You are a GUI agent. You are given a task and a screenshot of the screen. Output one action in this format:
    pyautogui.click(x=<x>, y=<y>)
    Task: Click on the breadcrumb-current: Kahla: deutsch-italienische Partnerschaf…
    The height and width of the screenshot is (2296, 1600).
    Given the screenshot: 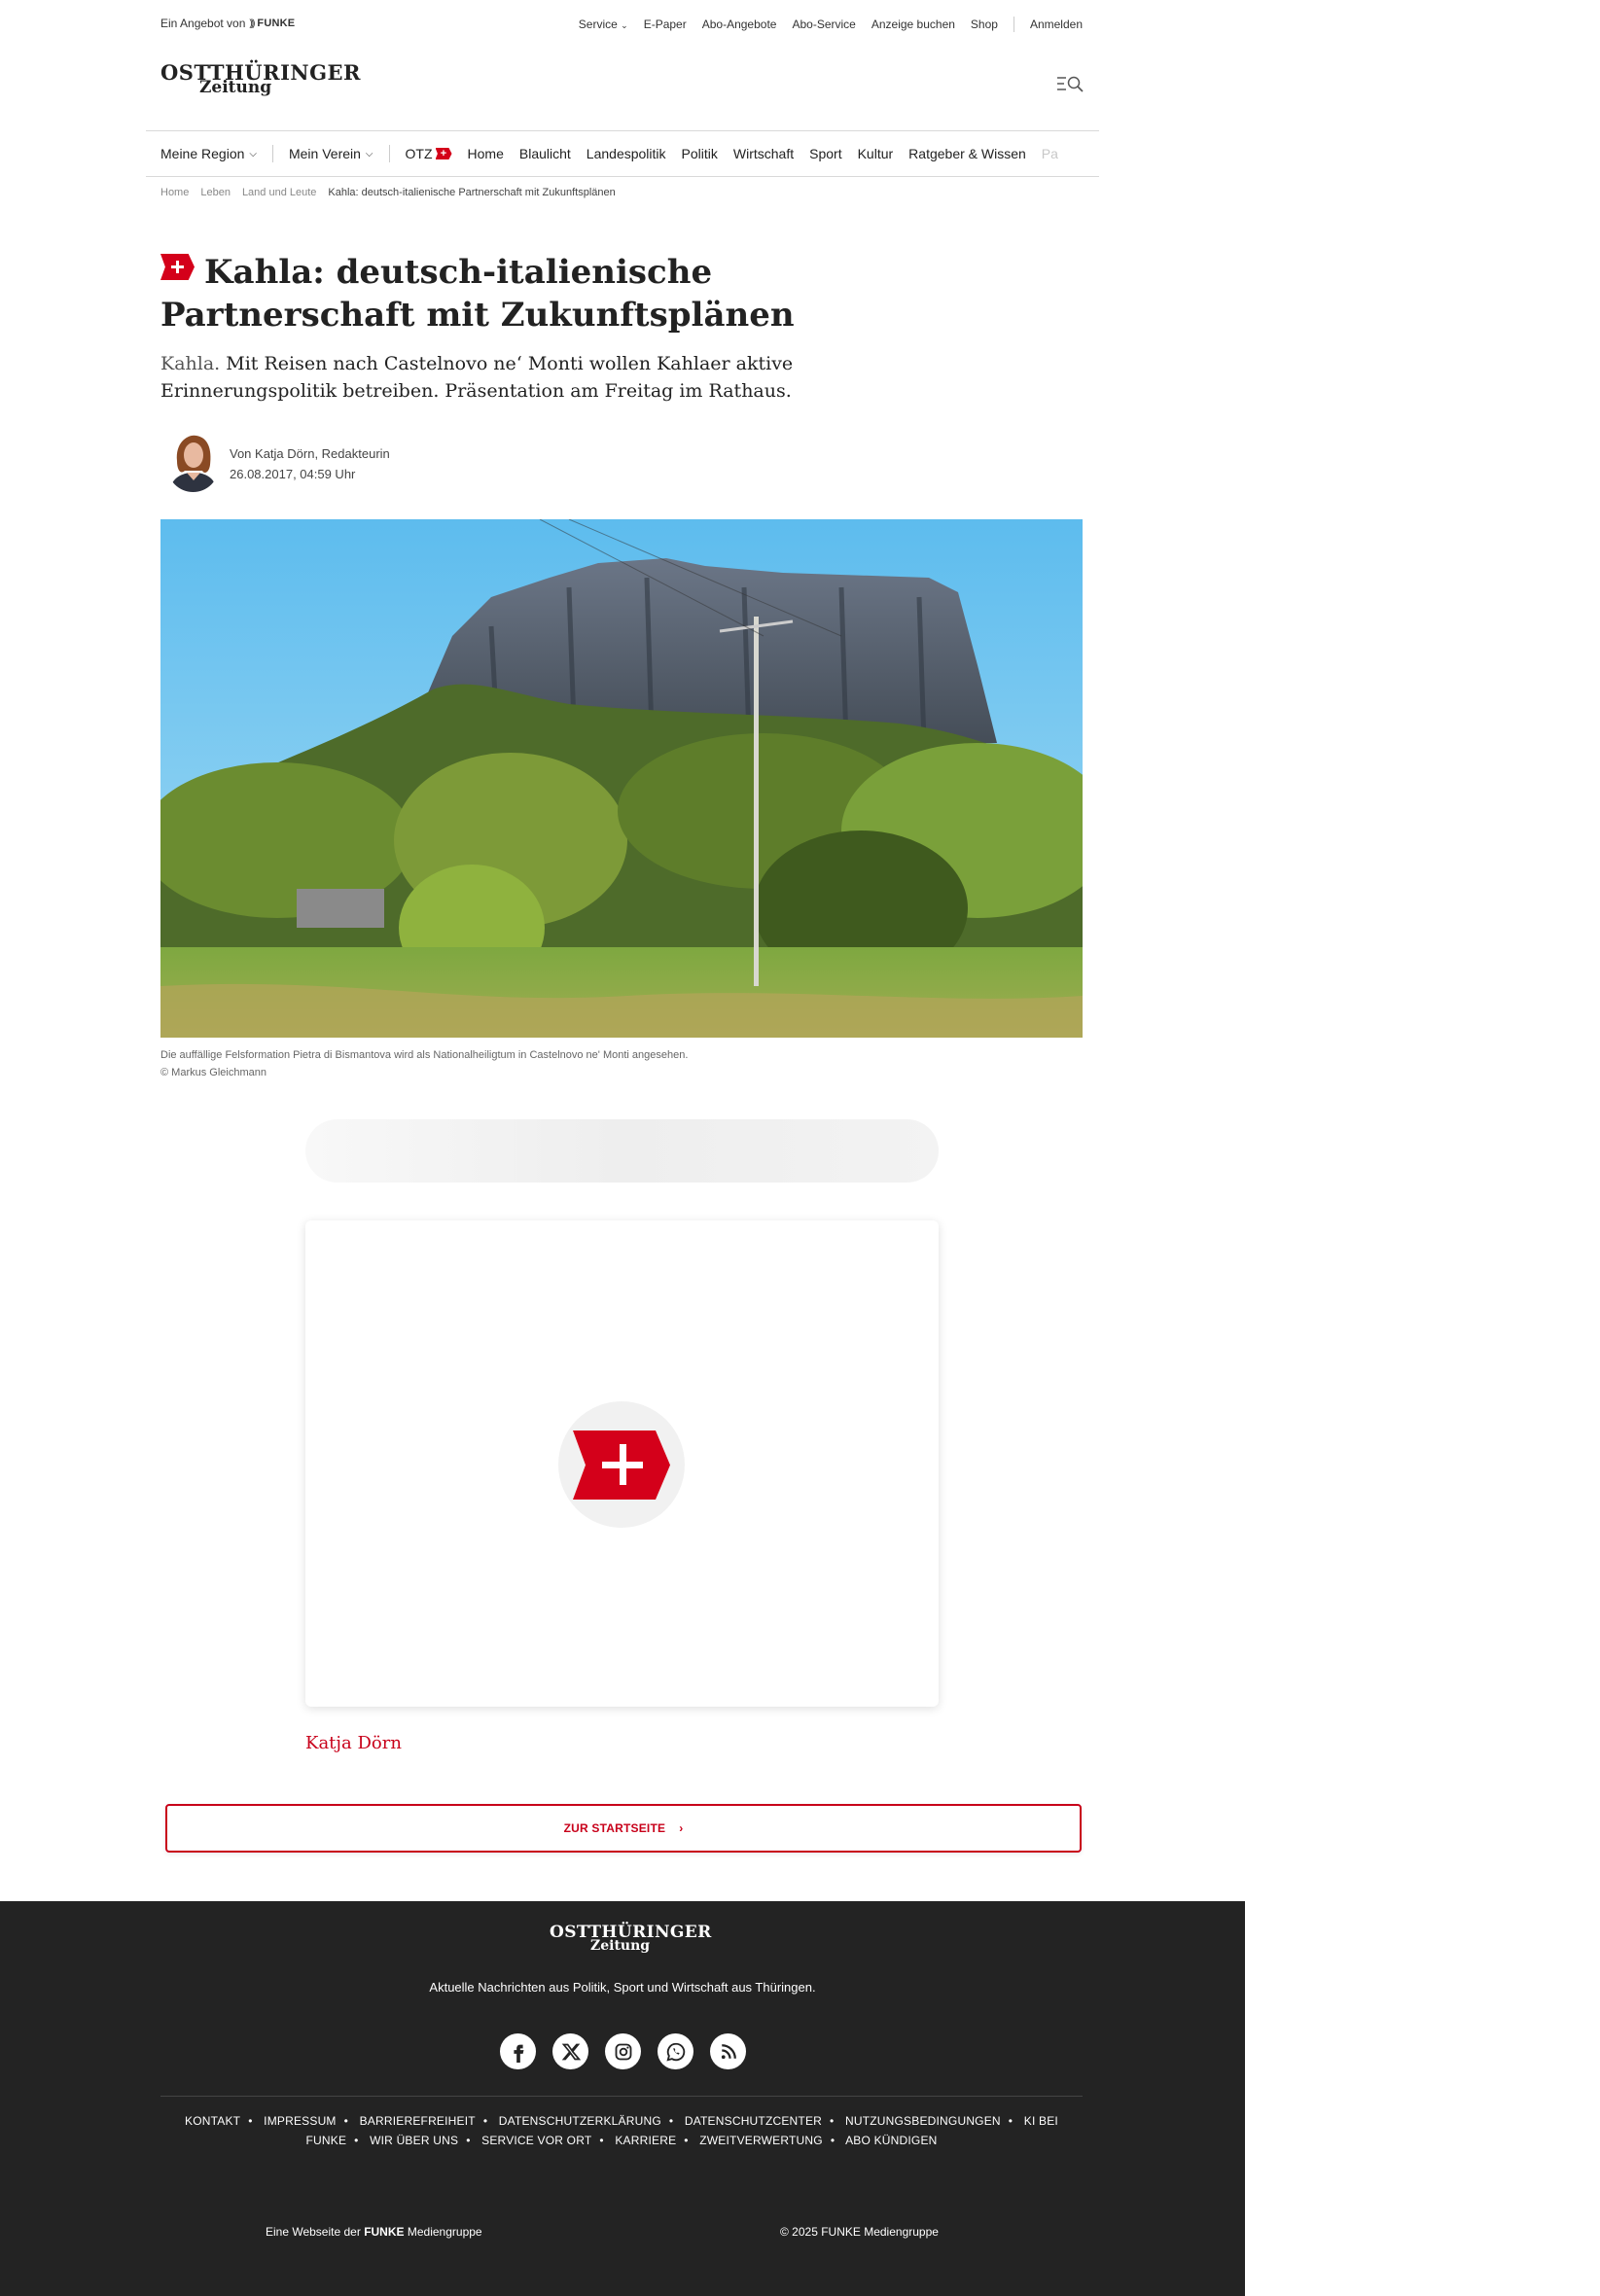 What is the action you would take?
    pyautogui.click(x=472, y=193)
    